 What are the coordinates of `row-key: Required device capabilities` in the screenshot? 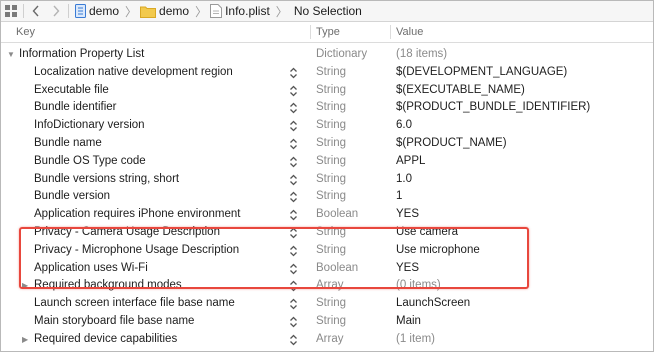 It's located at (105, 340).